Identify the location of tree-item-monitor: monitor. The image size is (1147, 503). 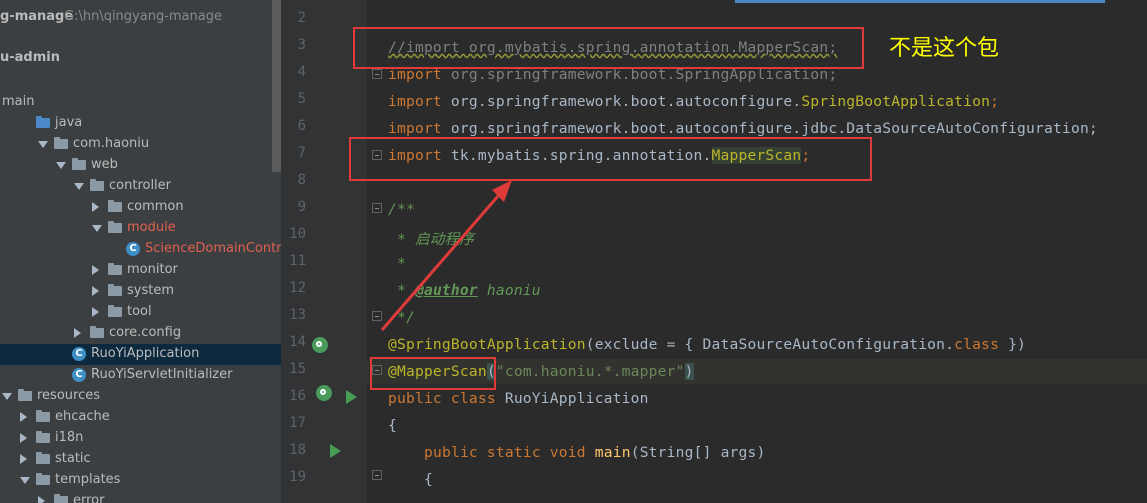
(140, 270).